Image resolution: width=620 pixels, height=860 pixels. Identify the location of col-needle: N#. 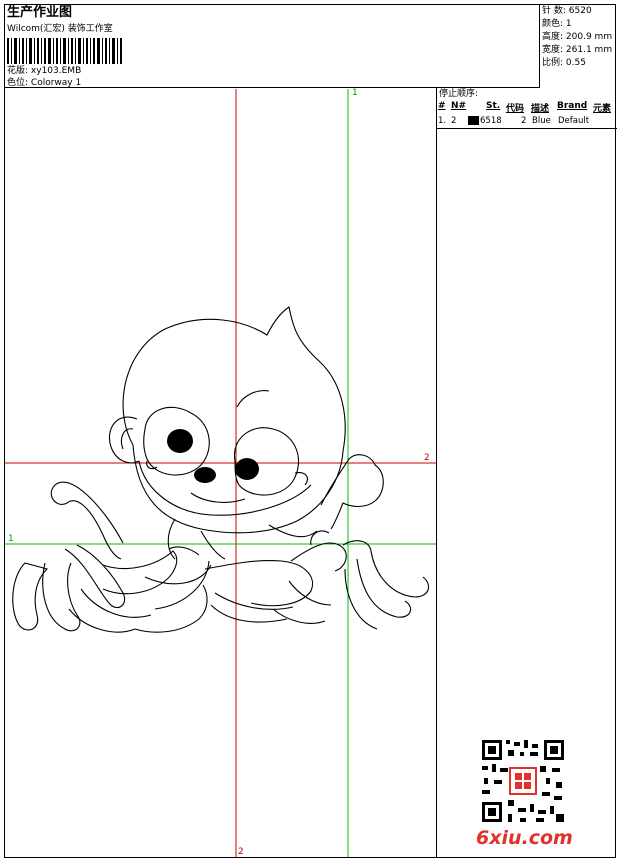
(459, 106).